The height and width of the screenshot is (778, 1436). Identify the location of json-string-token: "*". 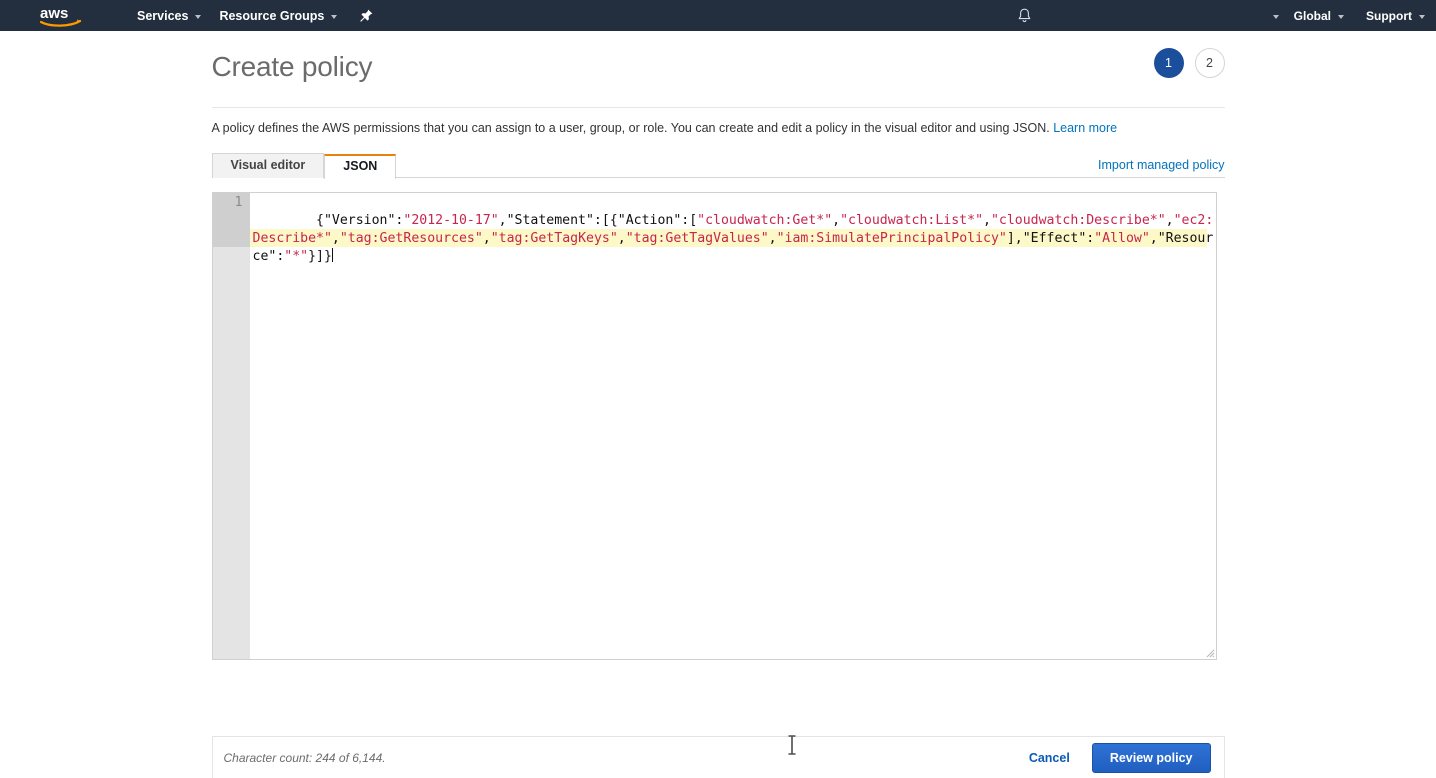
(296, 256).